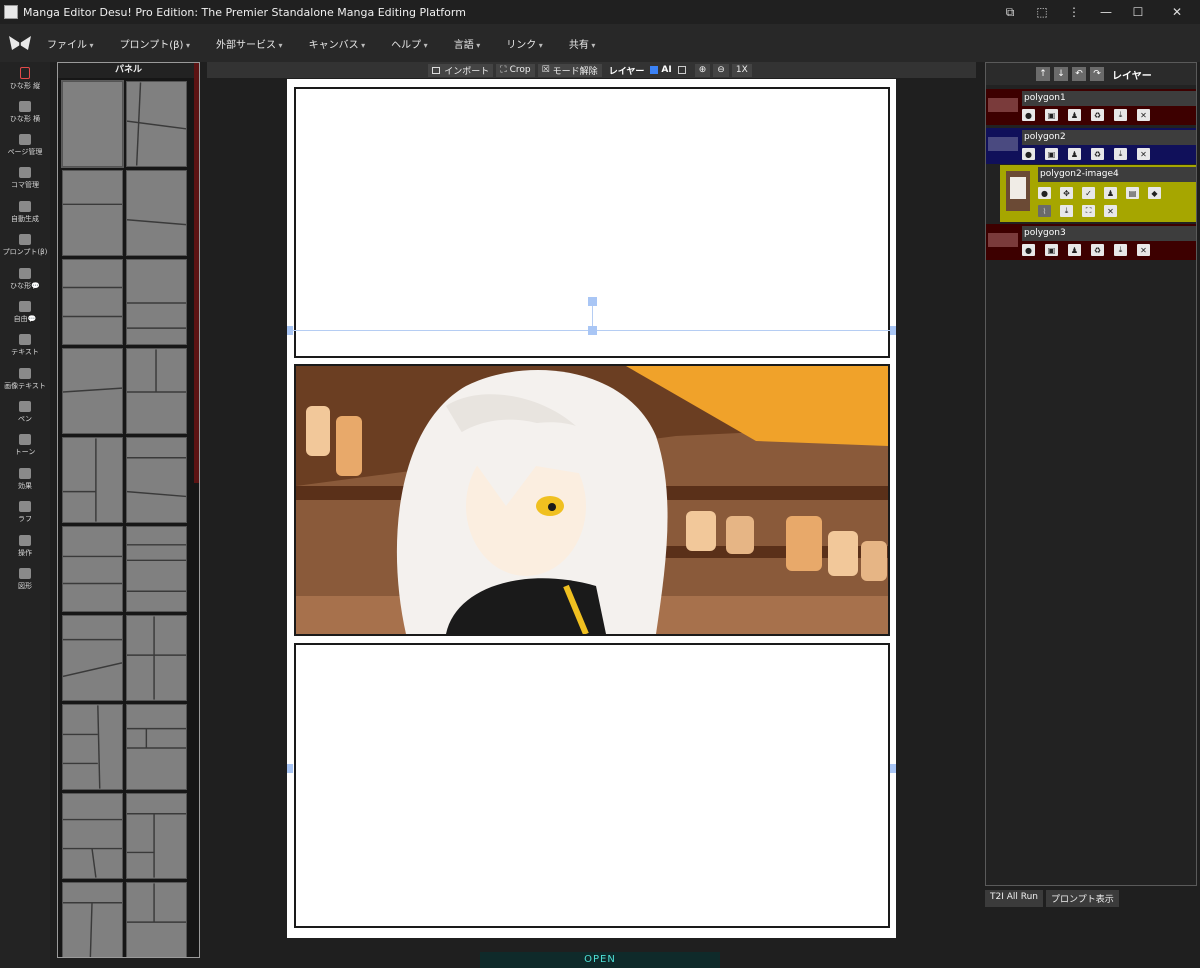 The width and height of the screenshot is (1200, 968). Describe the element at coordinates (1042, 12) in the screenshot. I see `extension-icon: ⬚` at that location.